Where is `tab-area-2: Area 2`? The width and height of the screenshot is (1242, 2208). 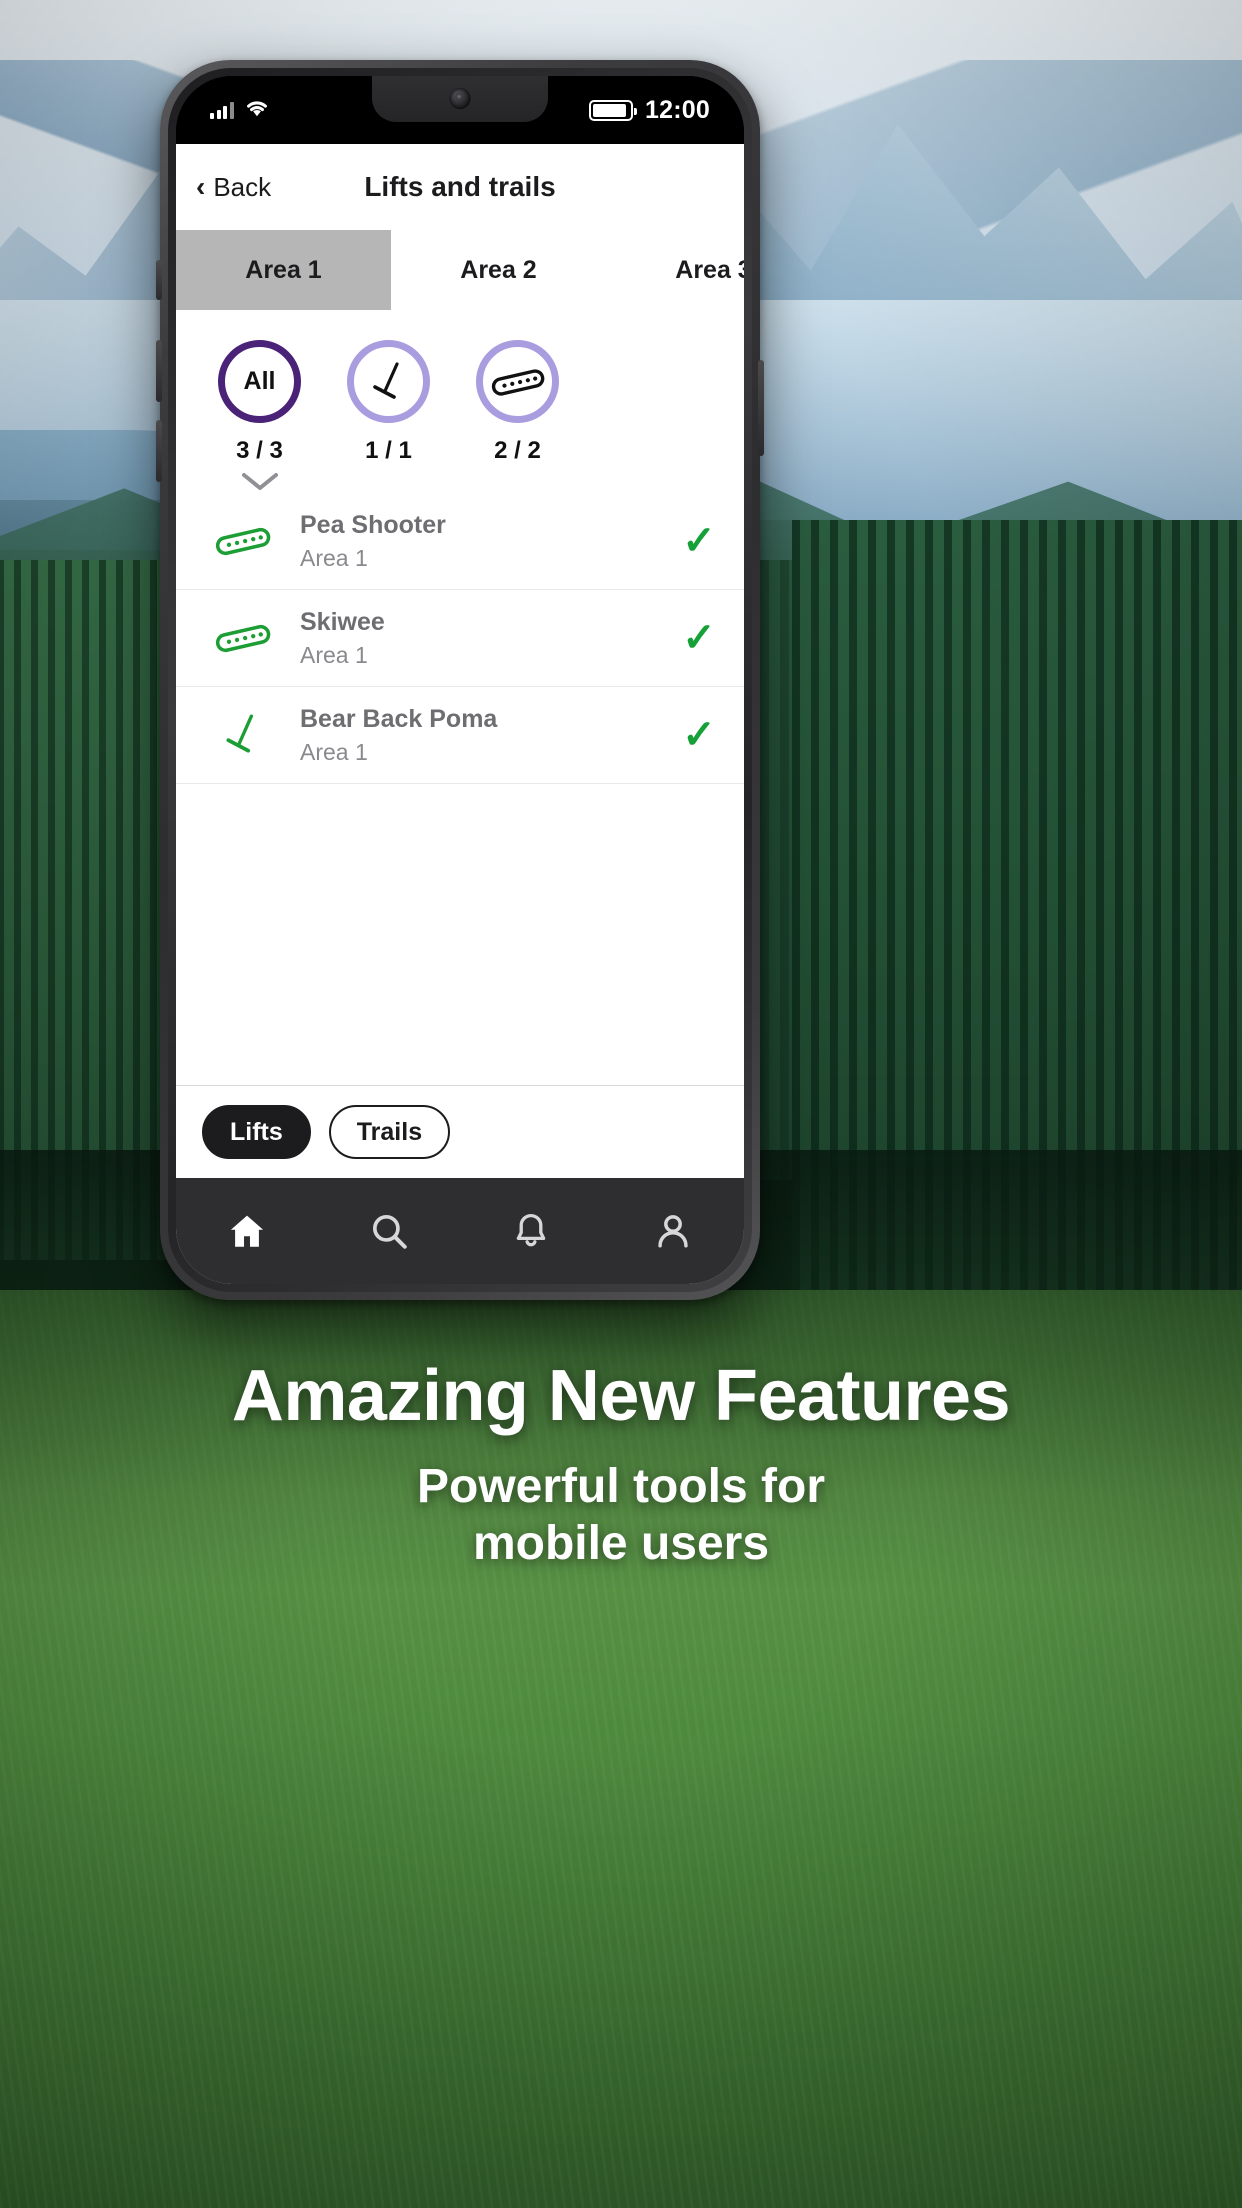
tab-area-2: Area 2 is located at coordinates (498, 270).